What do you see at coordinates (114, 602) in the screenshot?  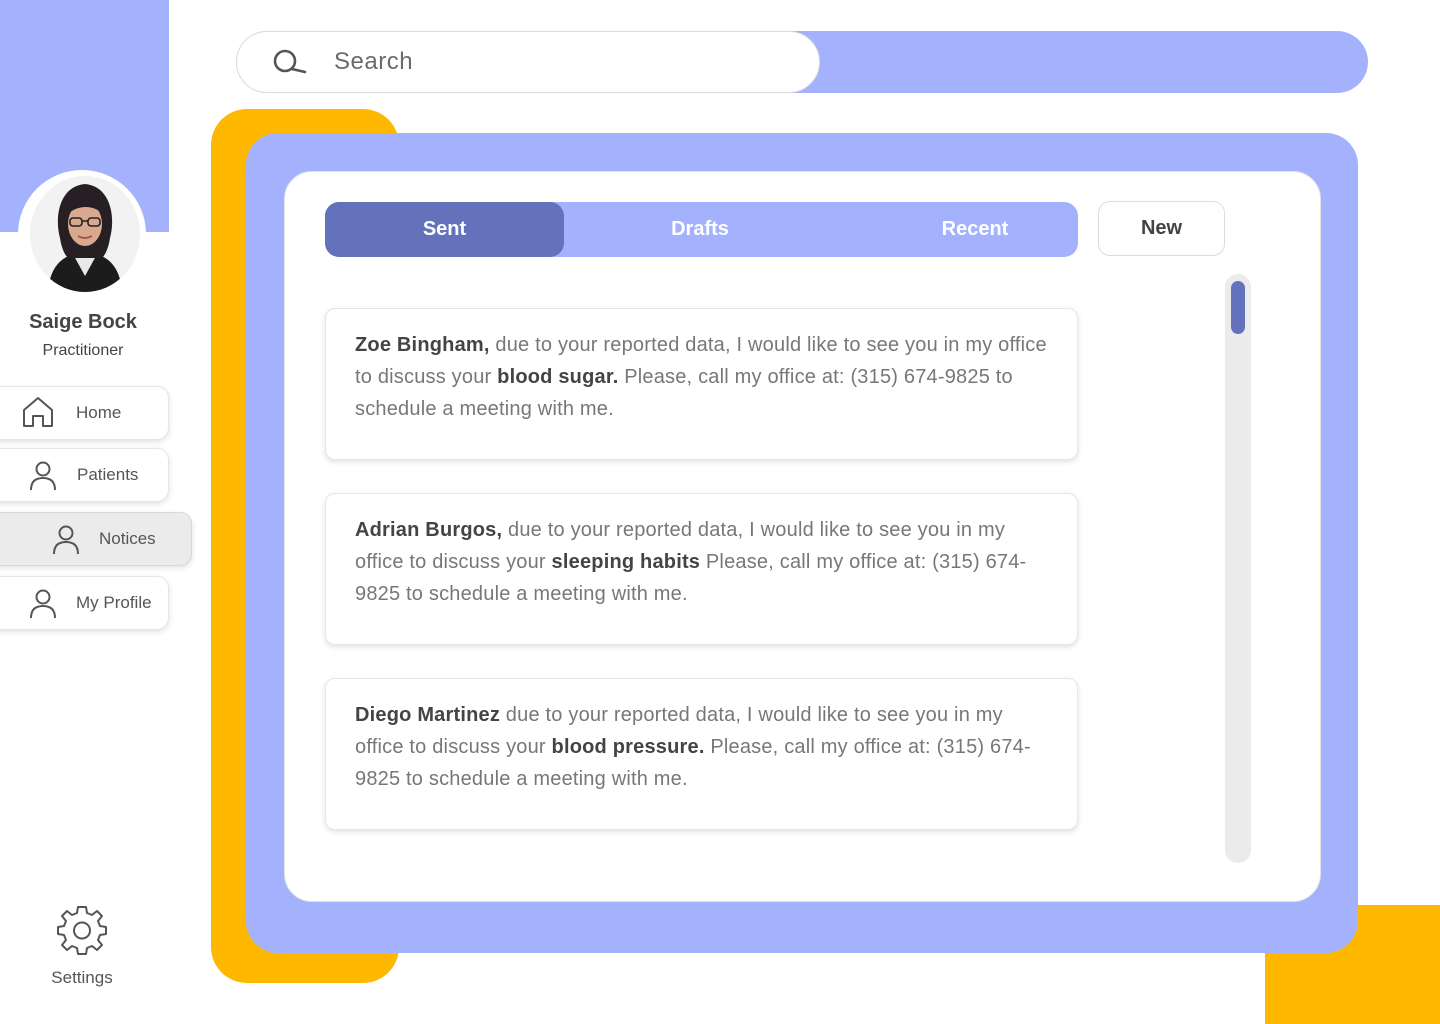 I see `nav-label-my-profile: My Profile` at bounding box center [114, 602].